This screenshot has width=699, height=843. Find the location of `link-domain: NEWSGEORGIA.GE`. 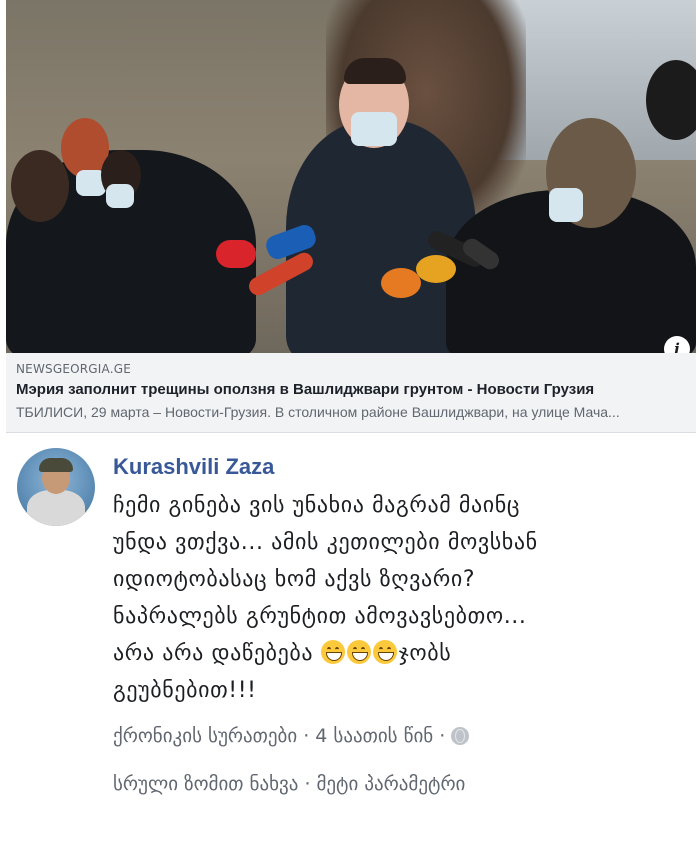

link-domain: NEWSGEORGIA.GE is located at coordinates (74, 369).